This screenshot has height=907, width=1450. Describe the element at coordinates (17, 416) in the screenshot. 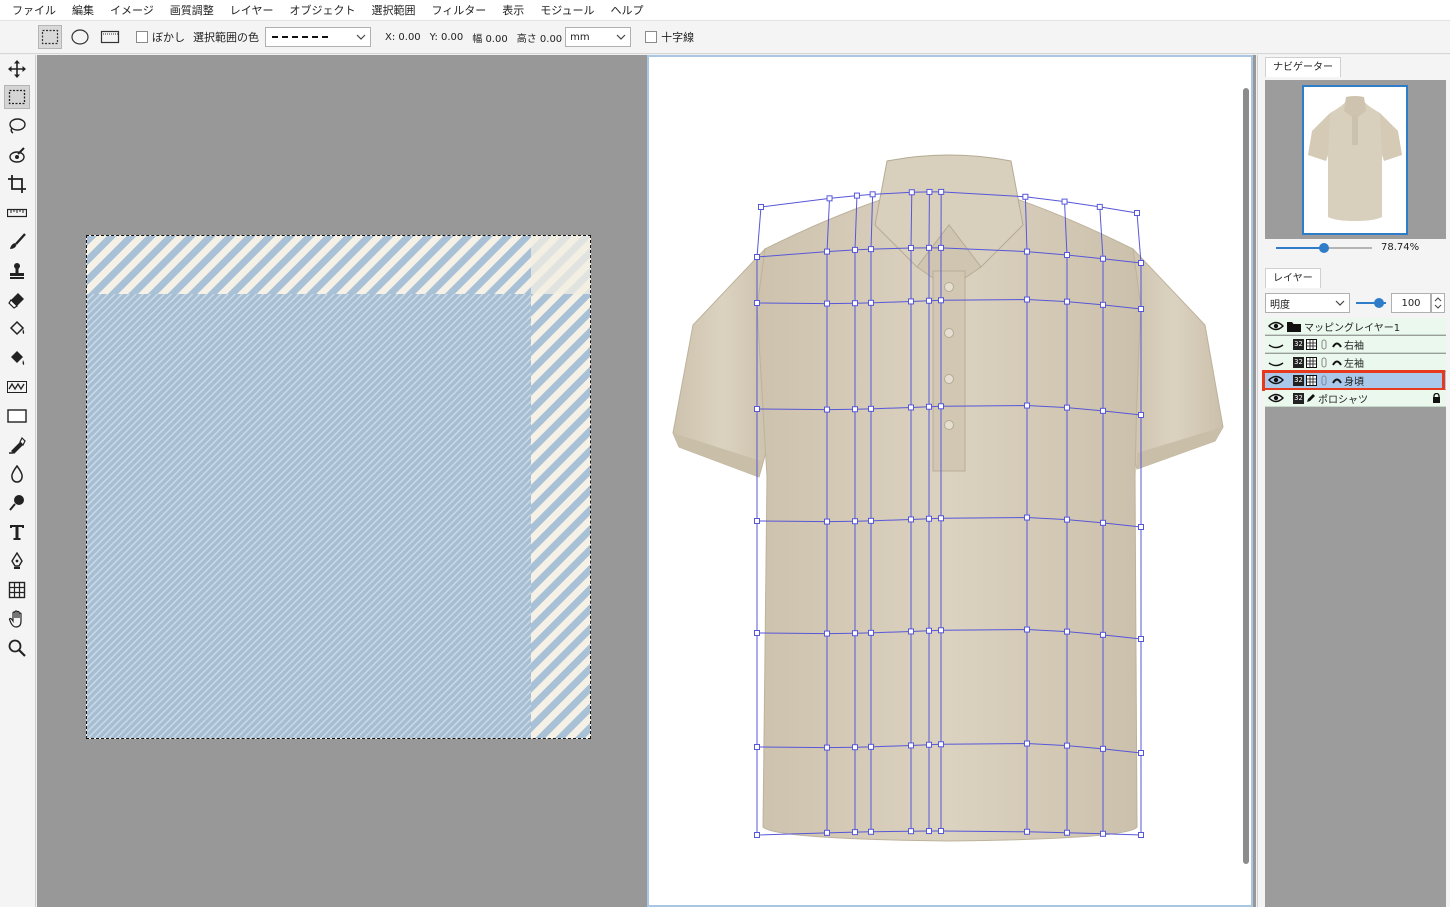

I see `shape-tool` at that location.